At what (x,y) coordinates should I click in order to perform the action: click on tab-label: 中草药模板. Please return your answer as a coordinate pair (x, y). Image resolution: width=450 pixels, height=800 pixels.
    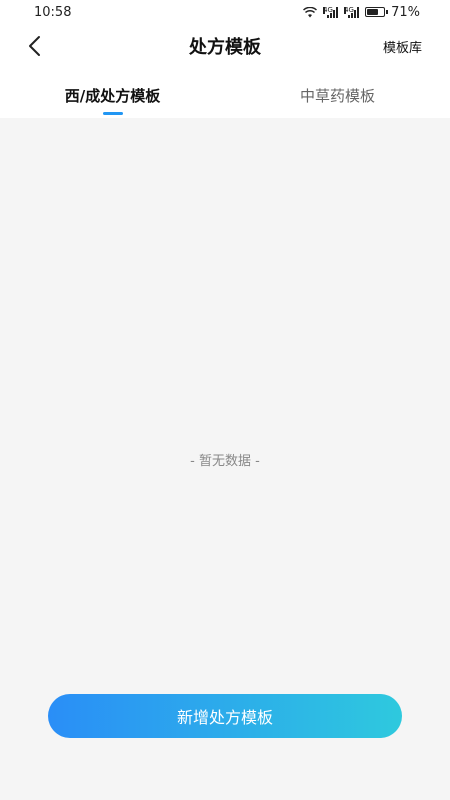
    Looking at the image, I should click on (337, 95).